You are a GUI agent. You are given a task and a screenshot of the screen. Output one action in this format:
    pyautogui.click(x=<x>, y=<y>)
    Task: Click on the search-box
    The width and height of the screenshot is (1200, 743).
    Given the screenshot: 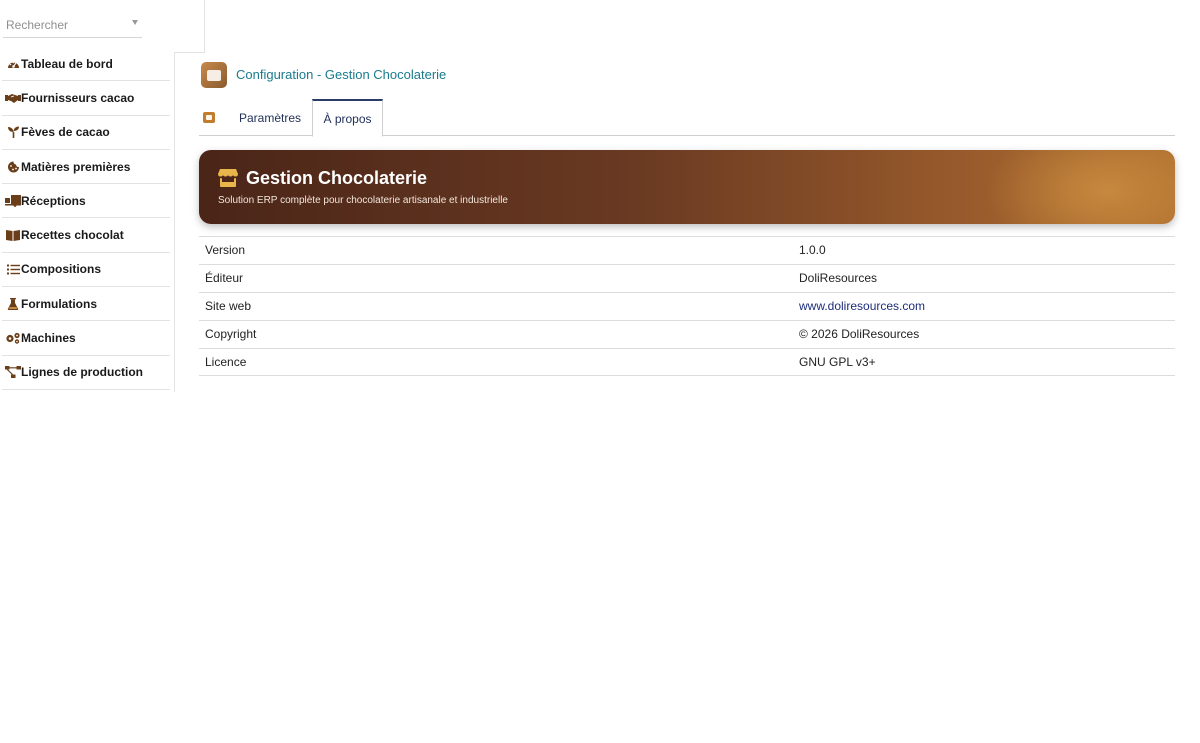 What is the action you would take?
    pyautogui.click(x=72, y=26)
    